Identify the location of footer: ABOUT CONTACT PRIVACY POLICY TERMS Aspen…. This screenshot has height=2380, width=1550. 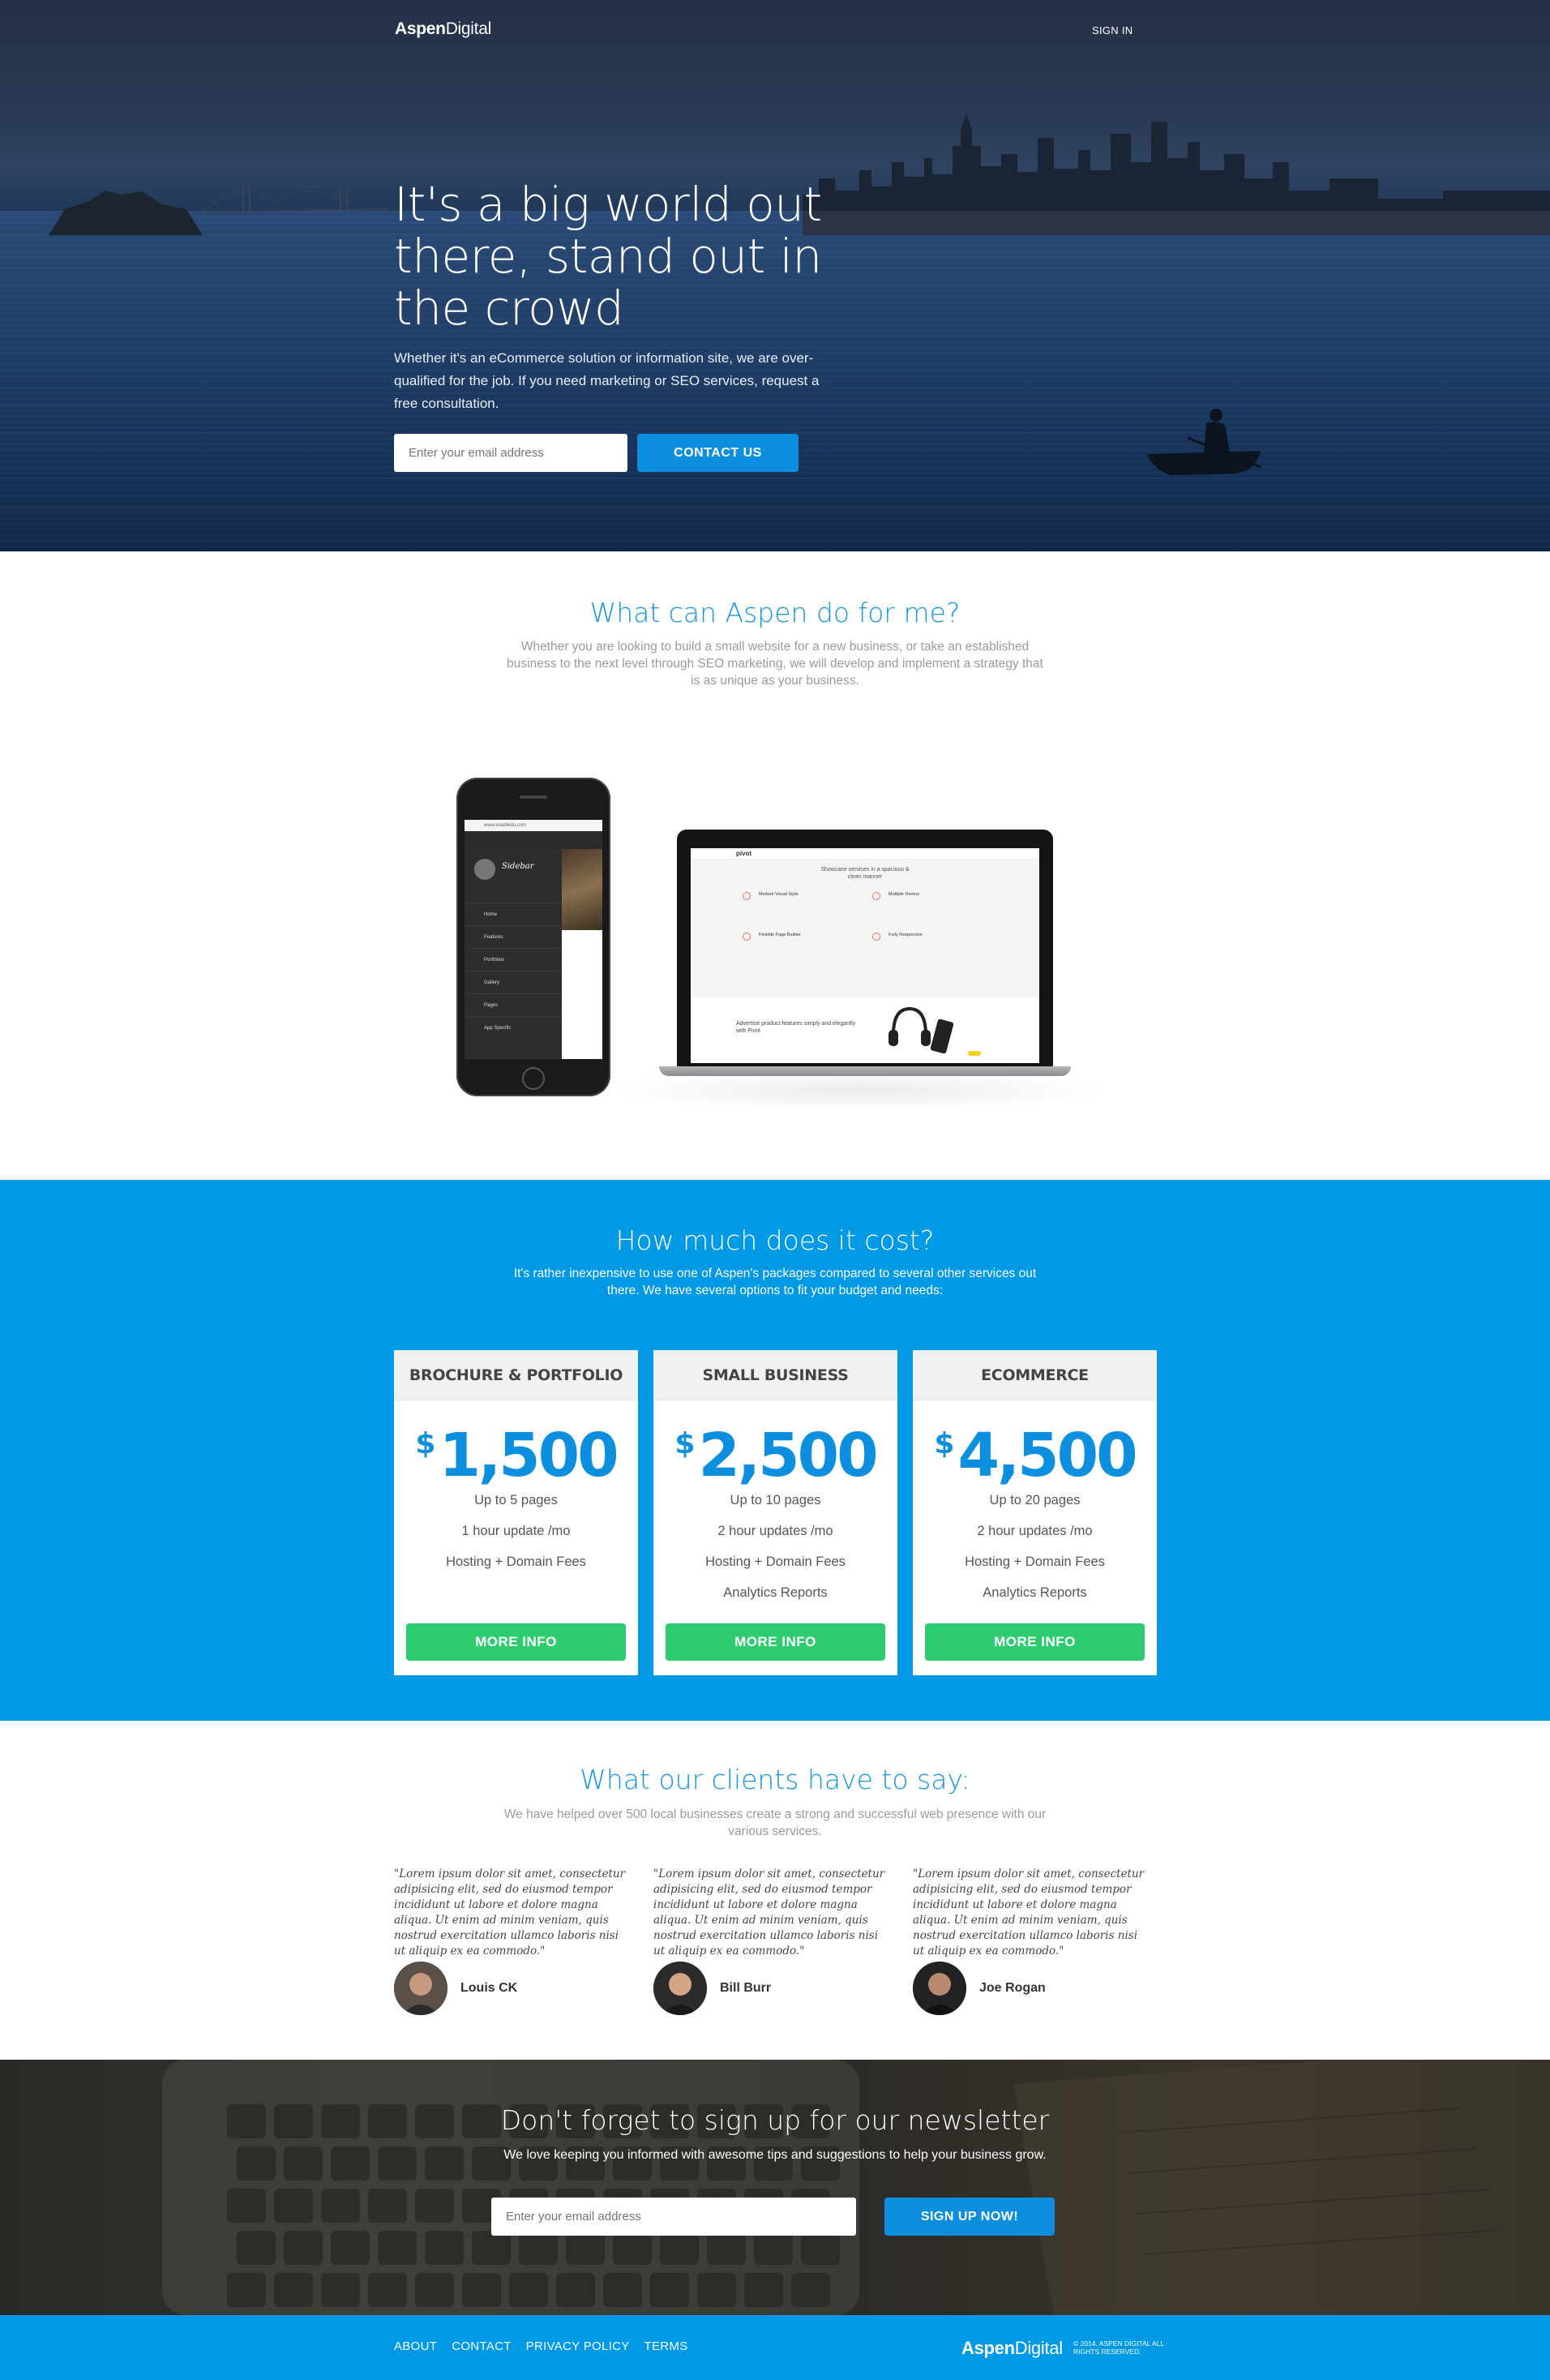
(775, 2347).